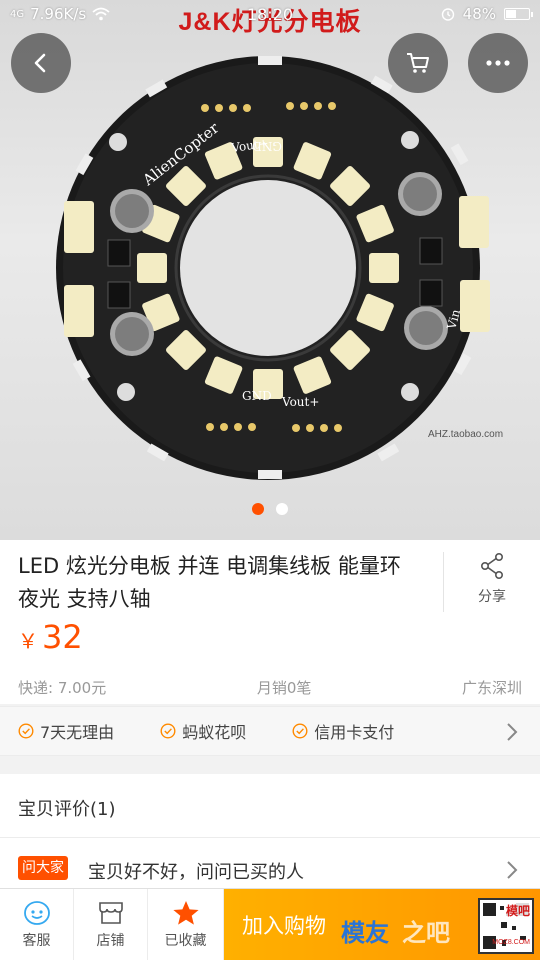 The height and width of the screenshot is (960, 540). Describe the element at coordinates (62, 688) in the screenshot. I see `shipping-fee: 快递: 7.00元` at that location.